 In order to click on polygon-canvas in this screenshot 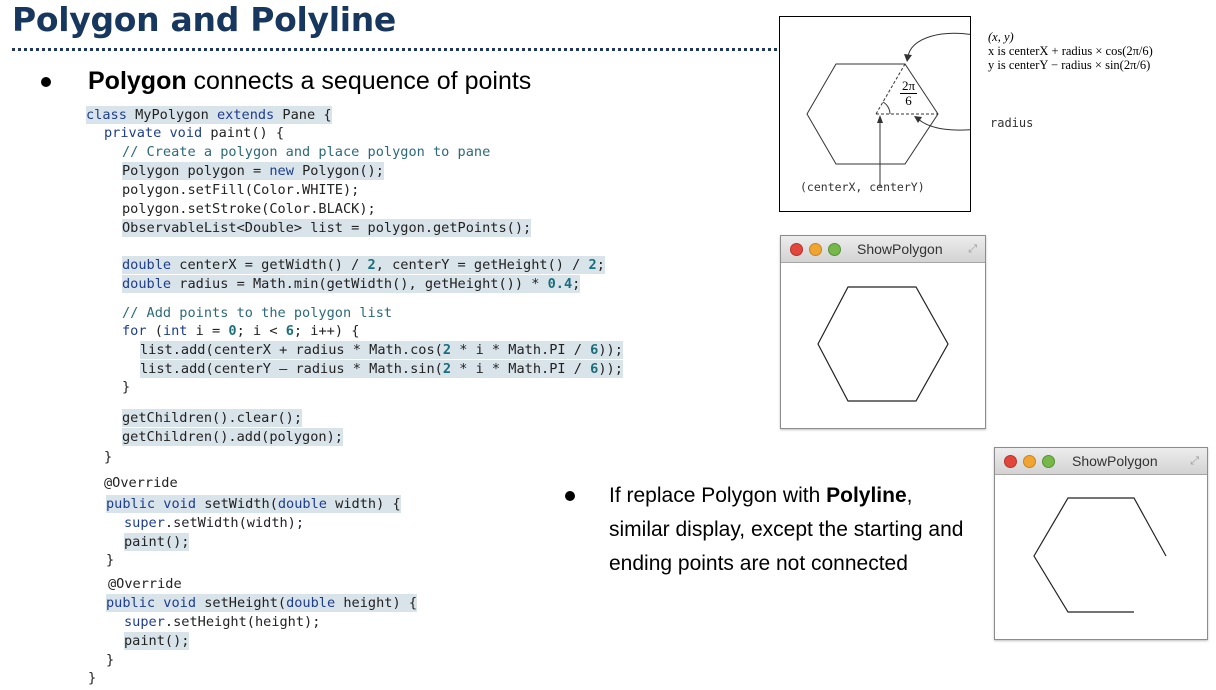, I will do `click(883, 344)`.